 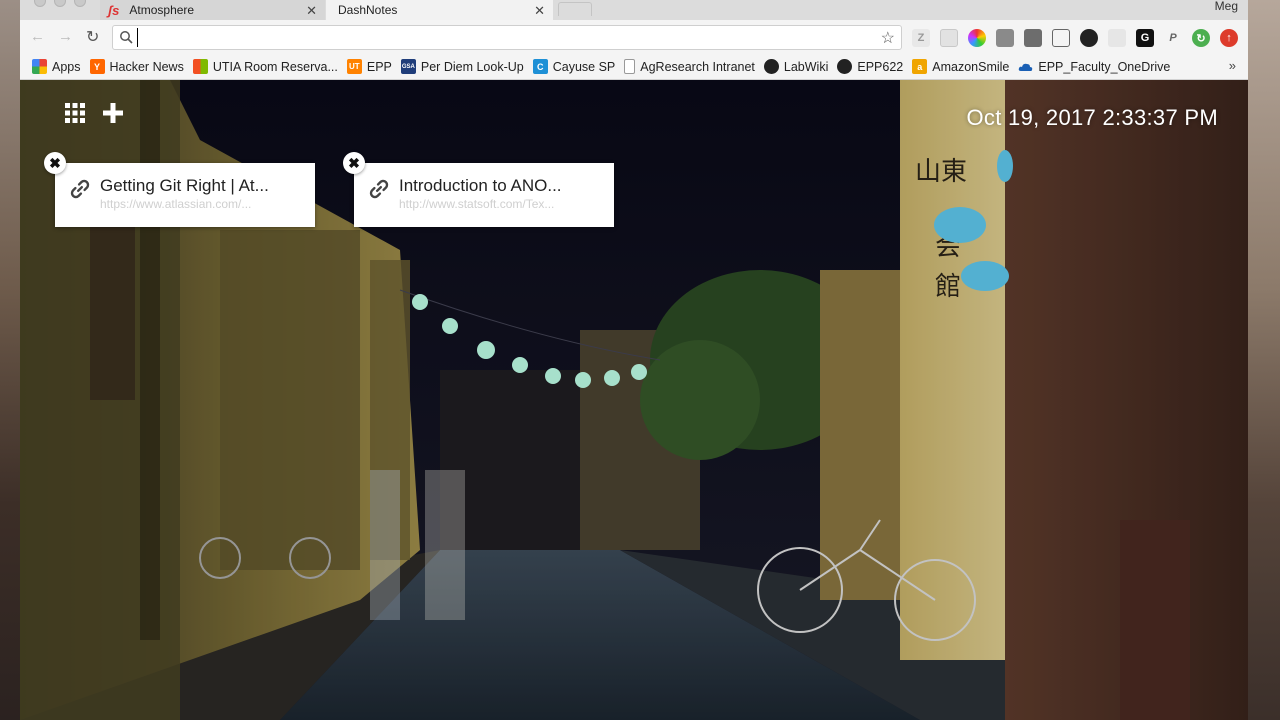 I want to click on extension-save-icon, so click(x=1033, y=38).